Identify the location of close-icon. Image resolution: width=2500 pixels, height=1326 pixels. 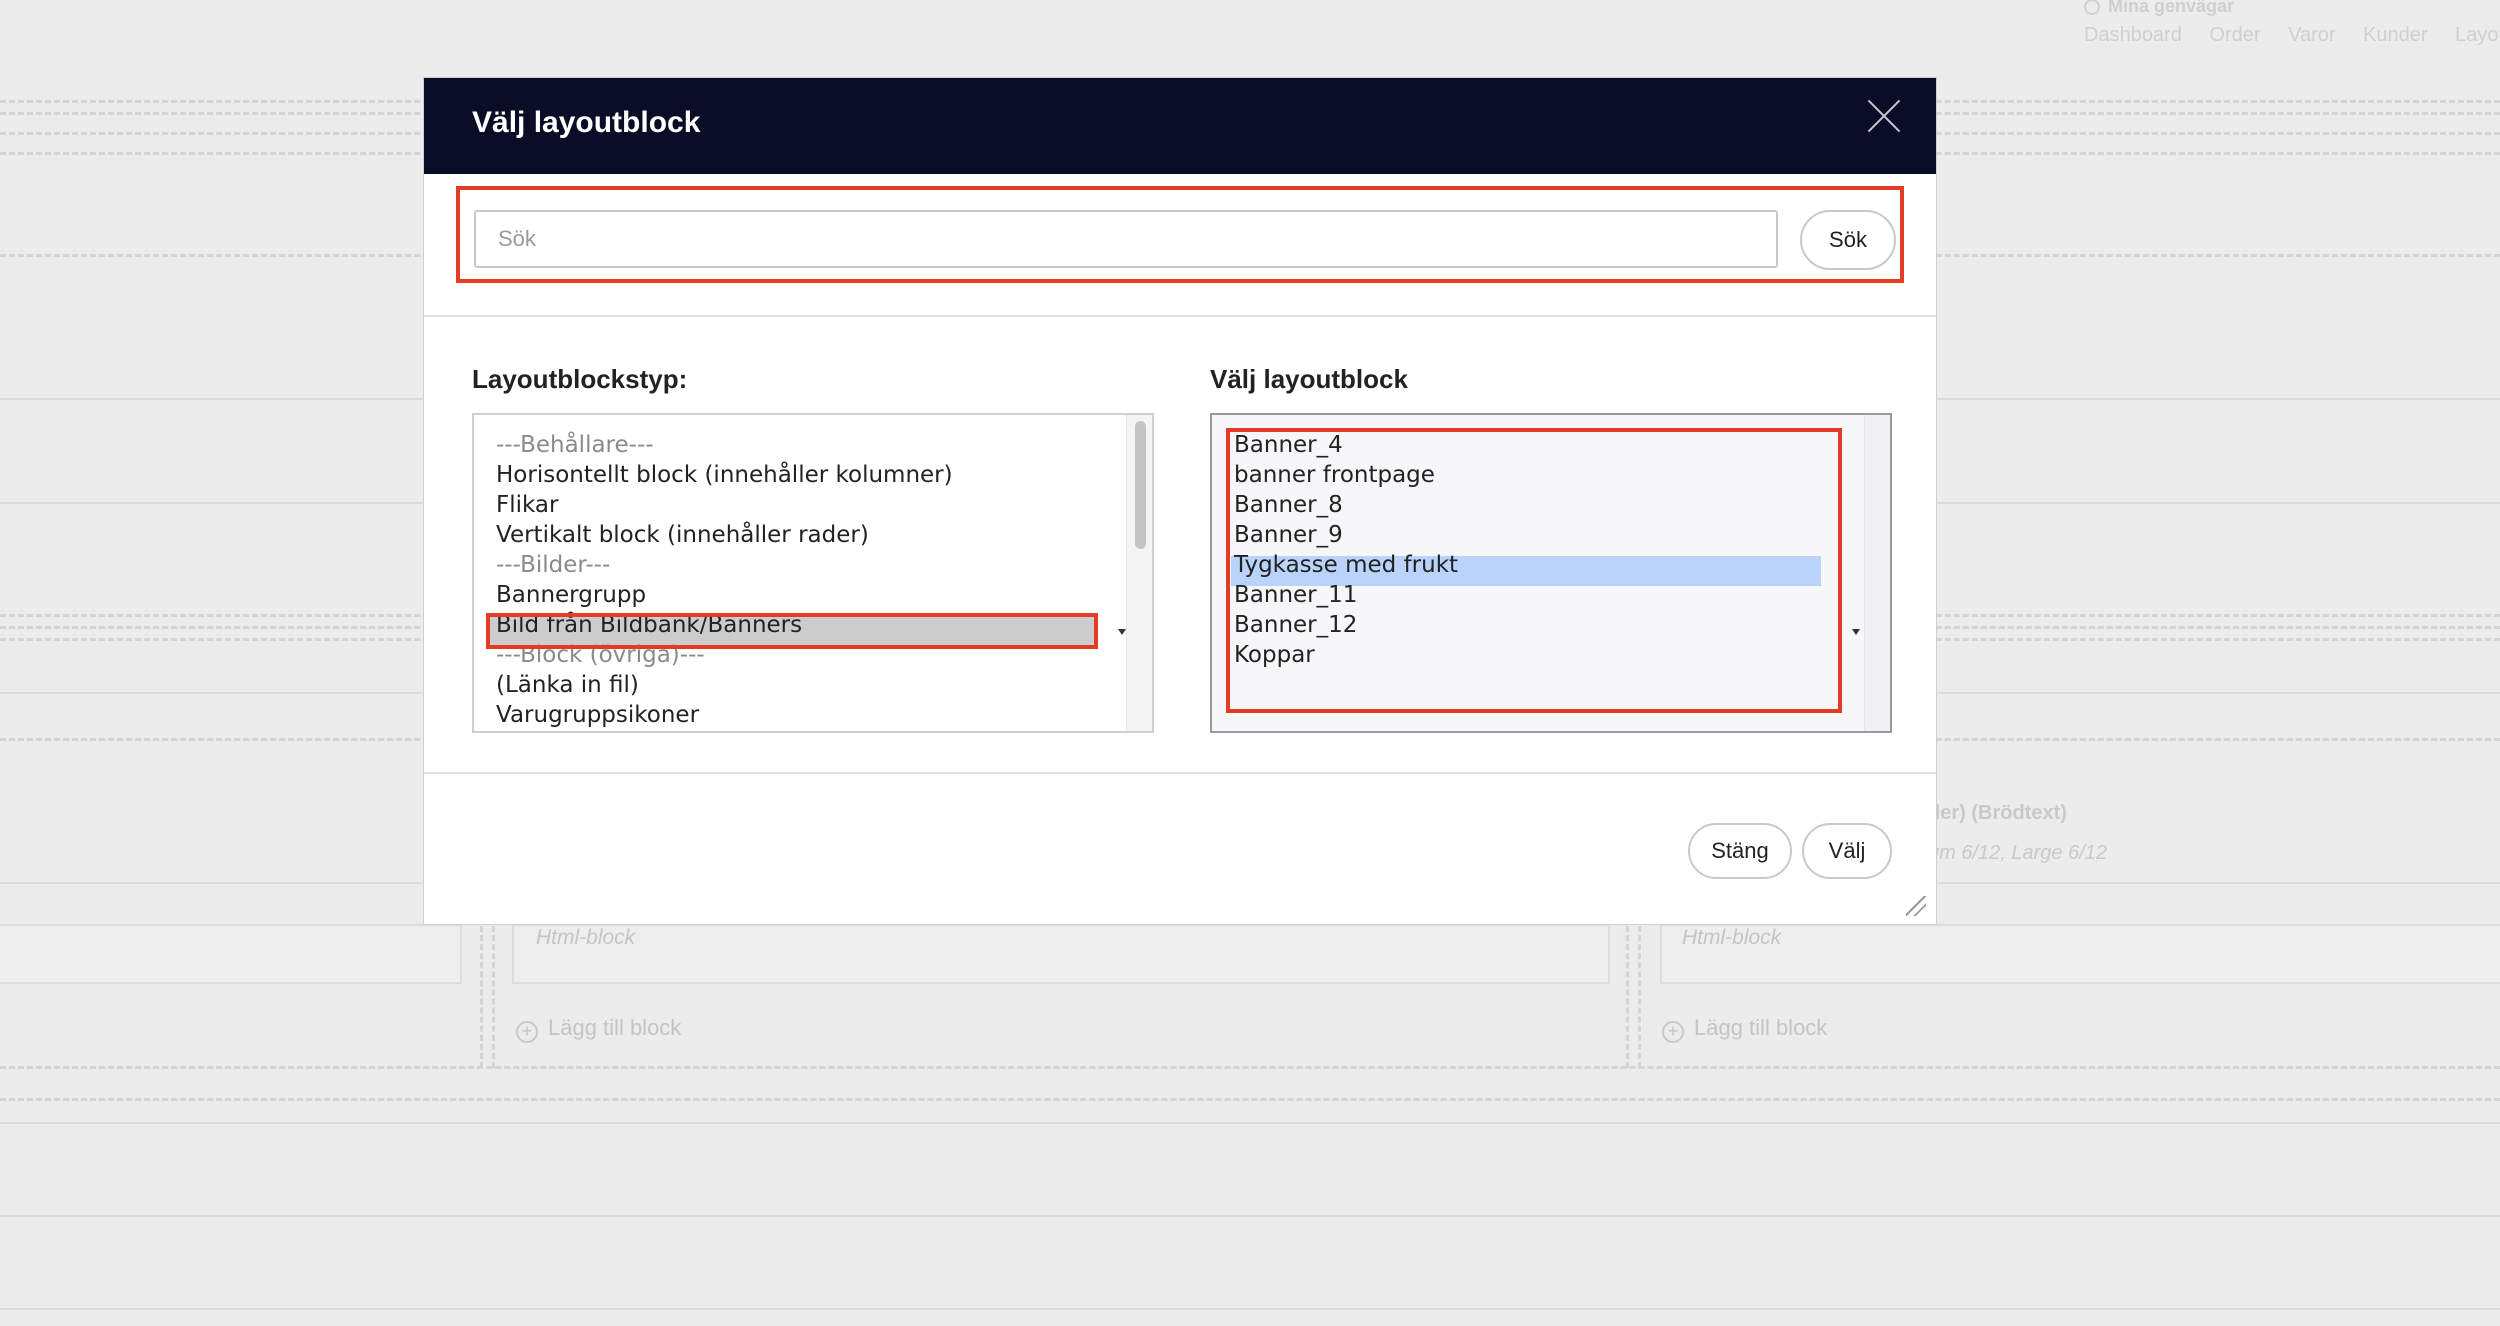
(1884, 116).